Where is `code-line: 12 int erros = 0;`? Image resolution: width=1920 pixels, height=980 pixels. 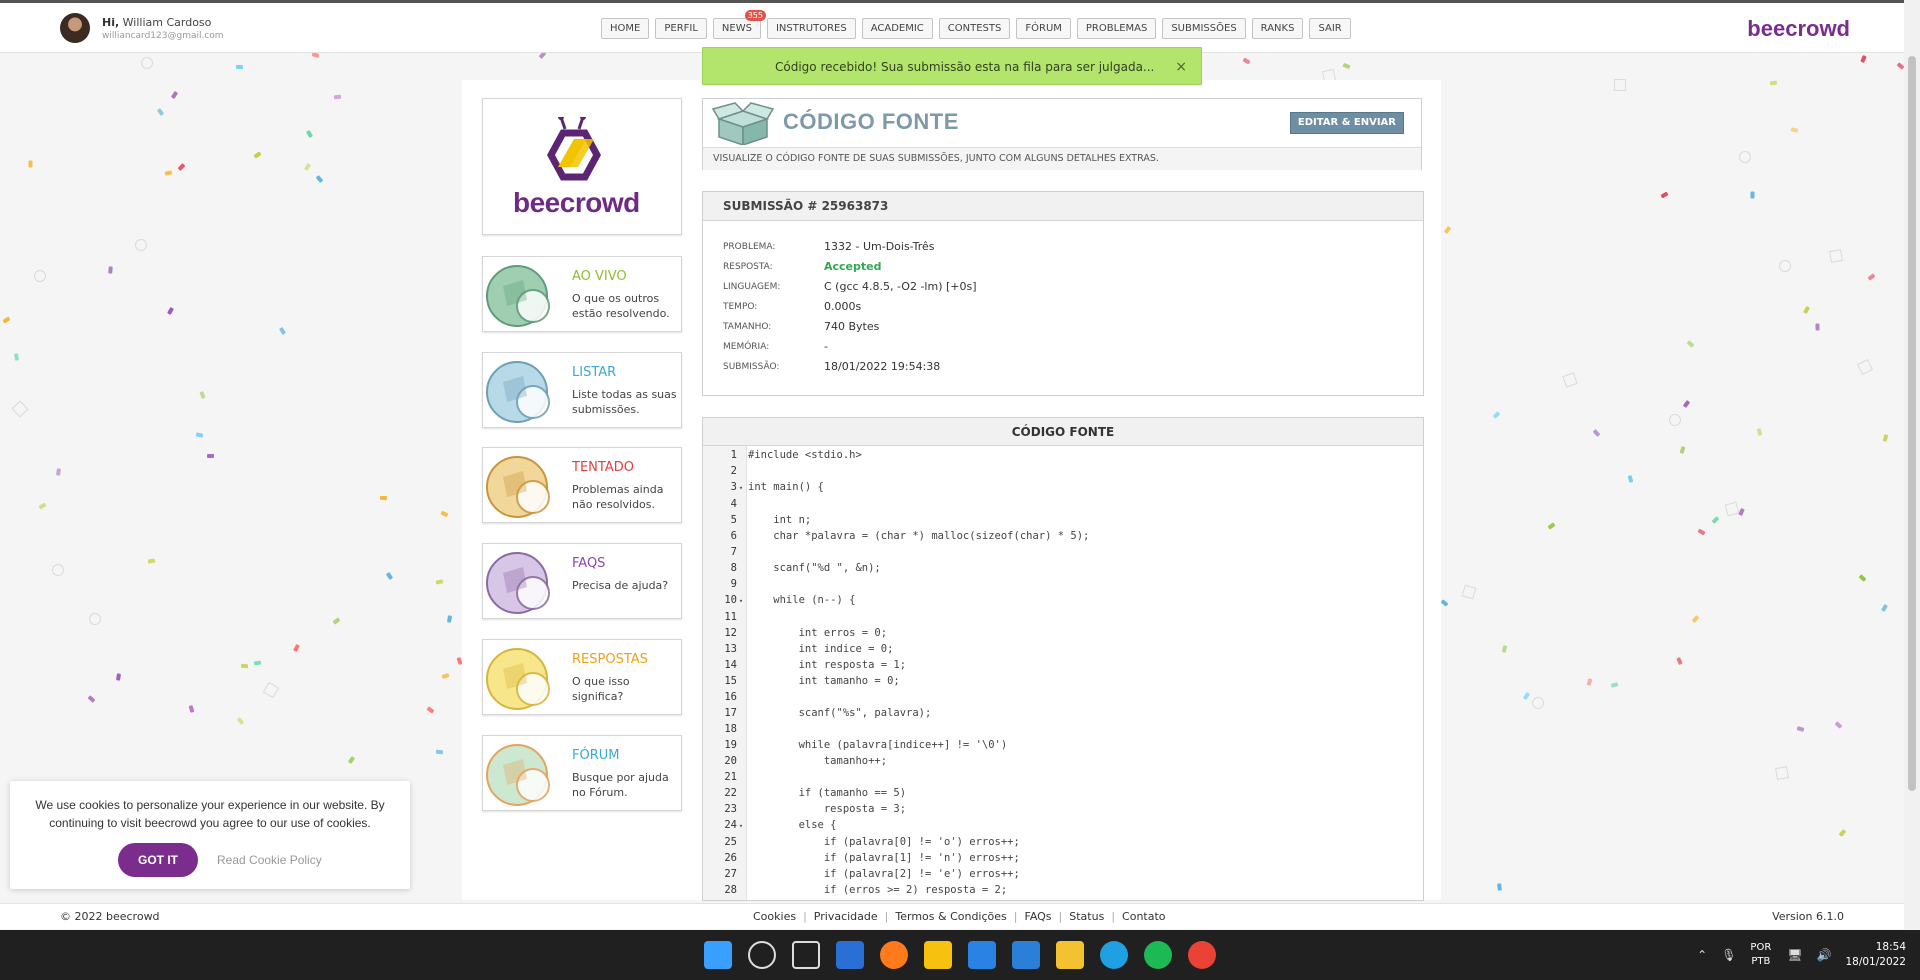 code-line: 12 int erros = 0; is located at coordinates (896, 633).